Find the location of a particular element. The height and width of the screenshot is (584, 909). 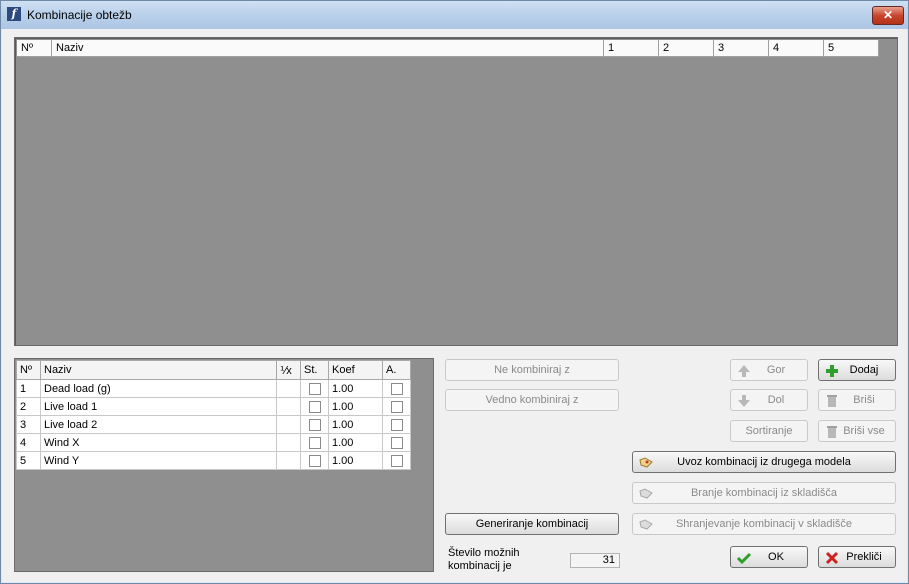

sortiranje-button: Sortiranje is located at coordinates (769, 431).